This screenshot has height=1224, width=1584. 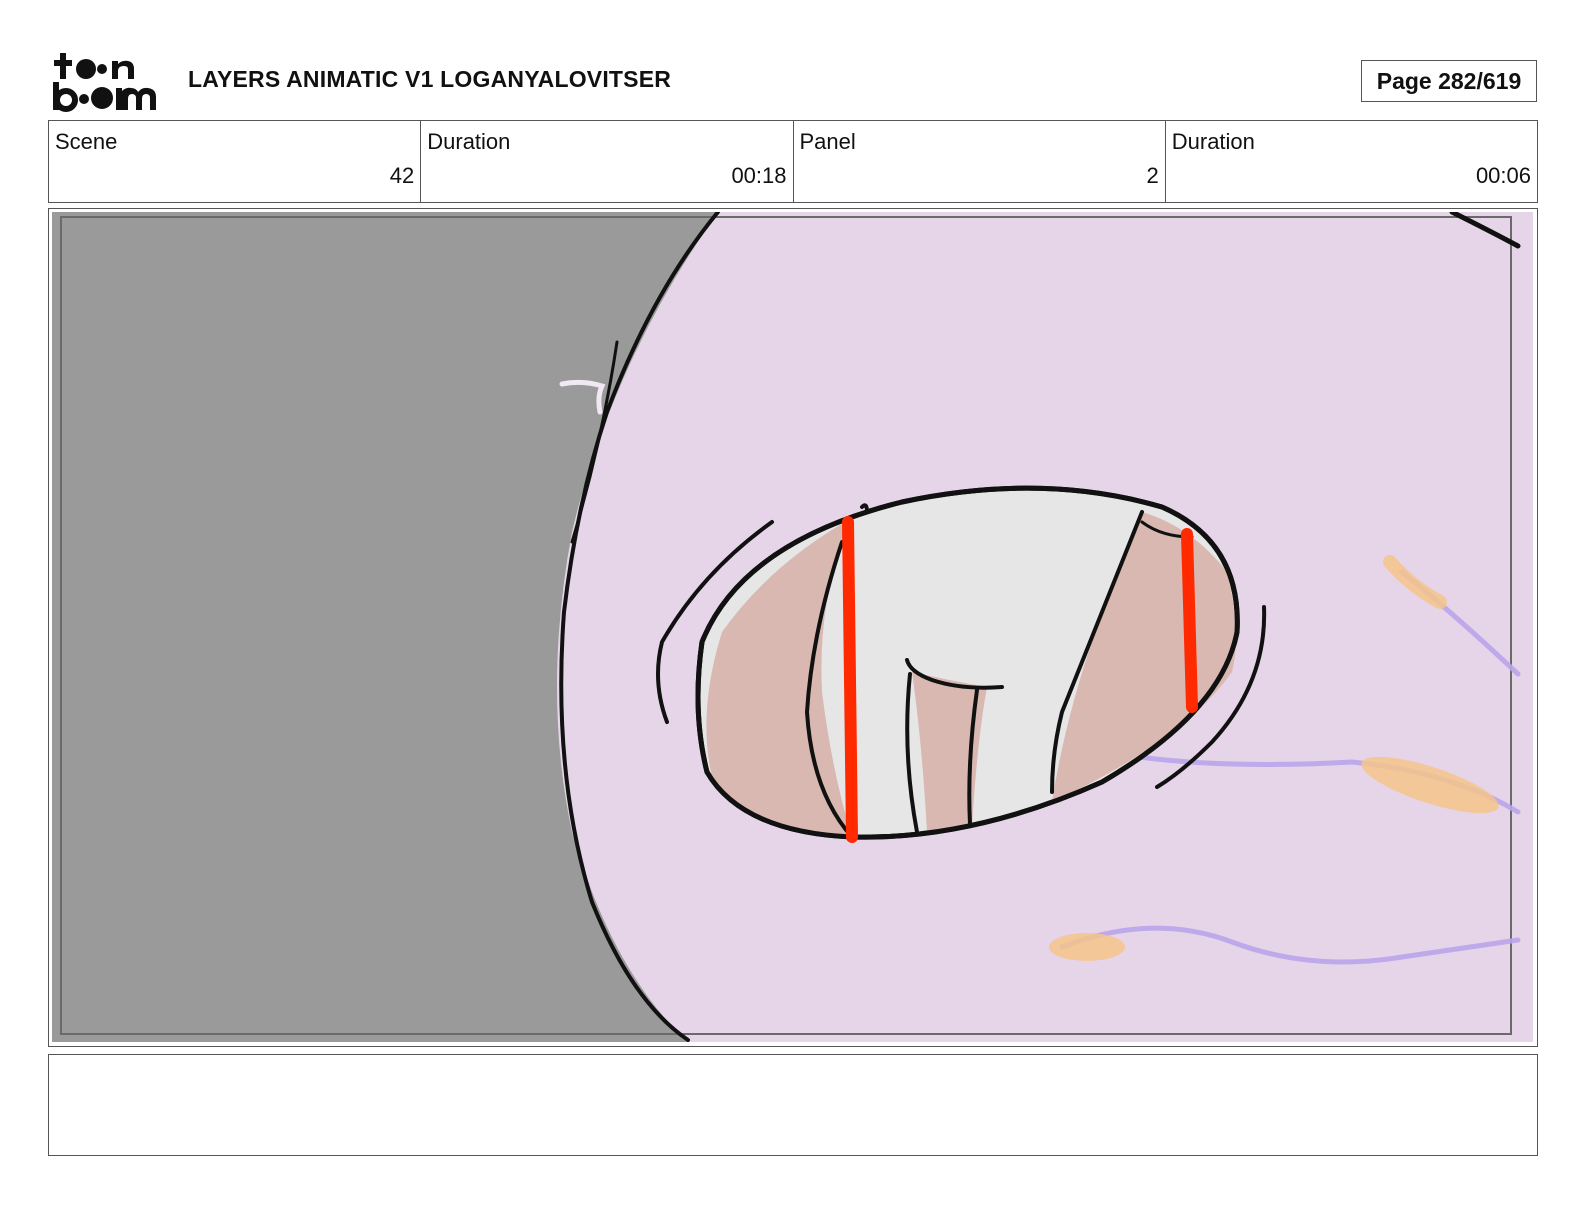 What do you see at coordinates (86, 141) in the screenshot?
I see `scene-label: Scene` at bounding box center [86, 141].